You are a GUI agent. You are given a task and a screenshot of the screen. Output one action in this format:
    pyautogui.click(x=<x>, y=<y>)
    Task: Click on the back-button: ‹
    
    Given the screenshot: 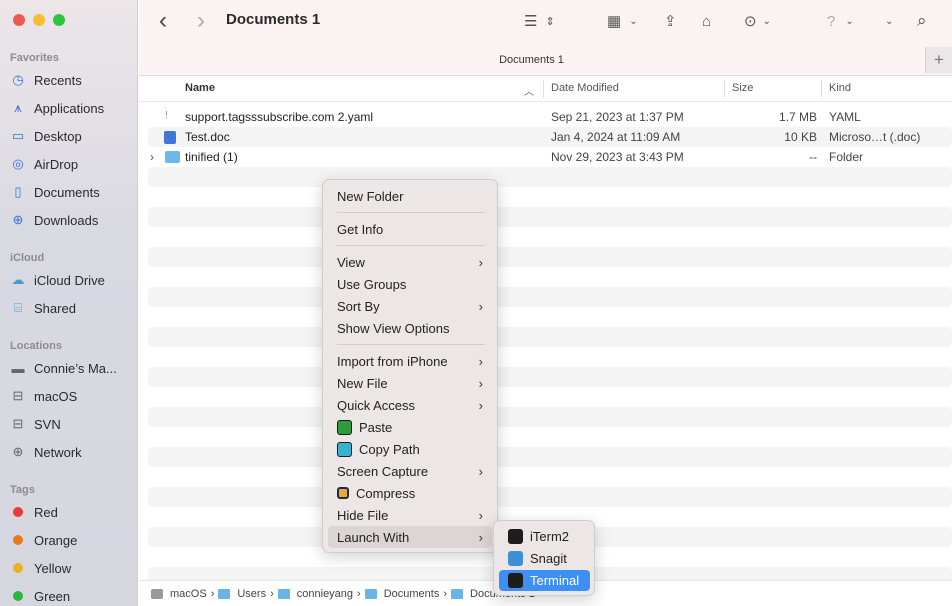 What is the action you would take?
    pyautogui.click(x=163, y=20)
    